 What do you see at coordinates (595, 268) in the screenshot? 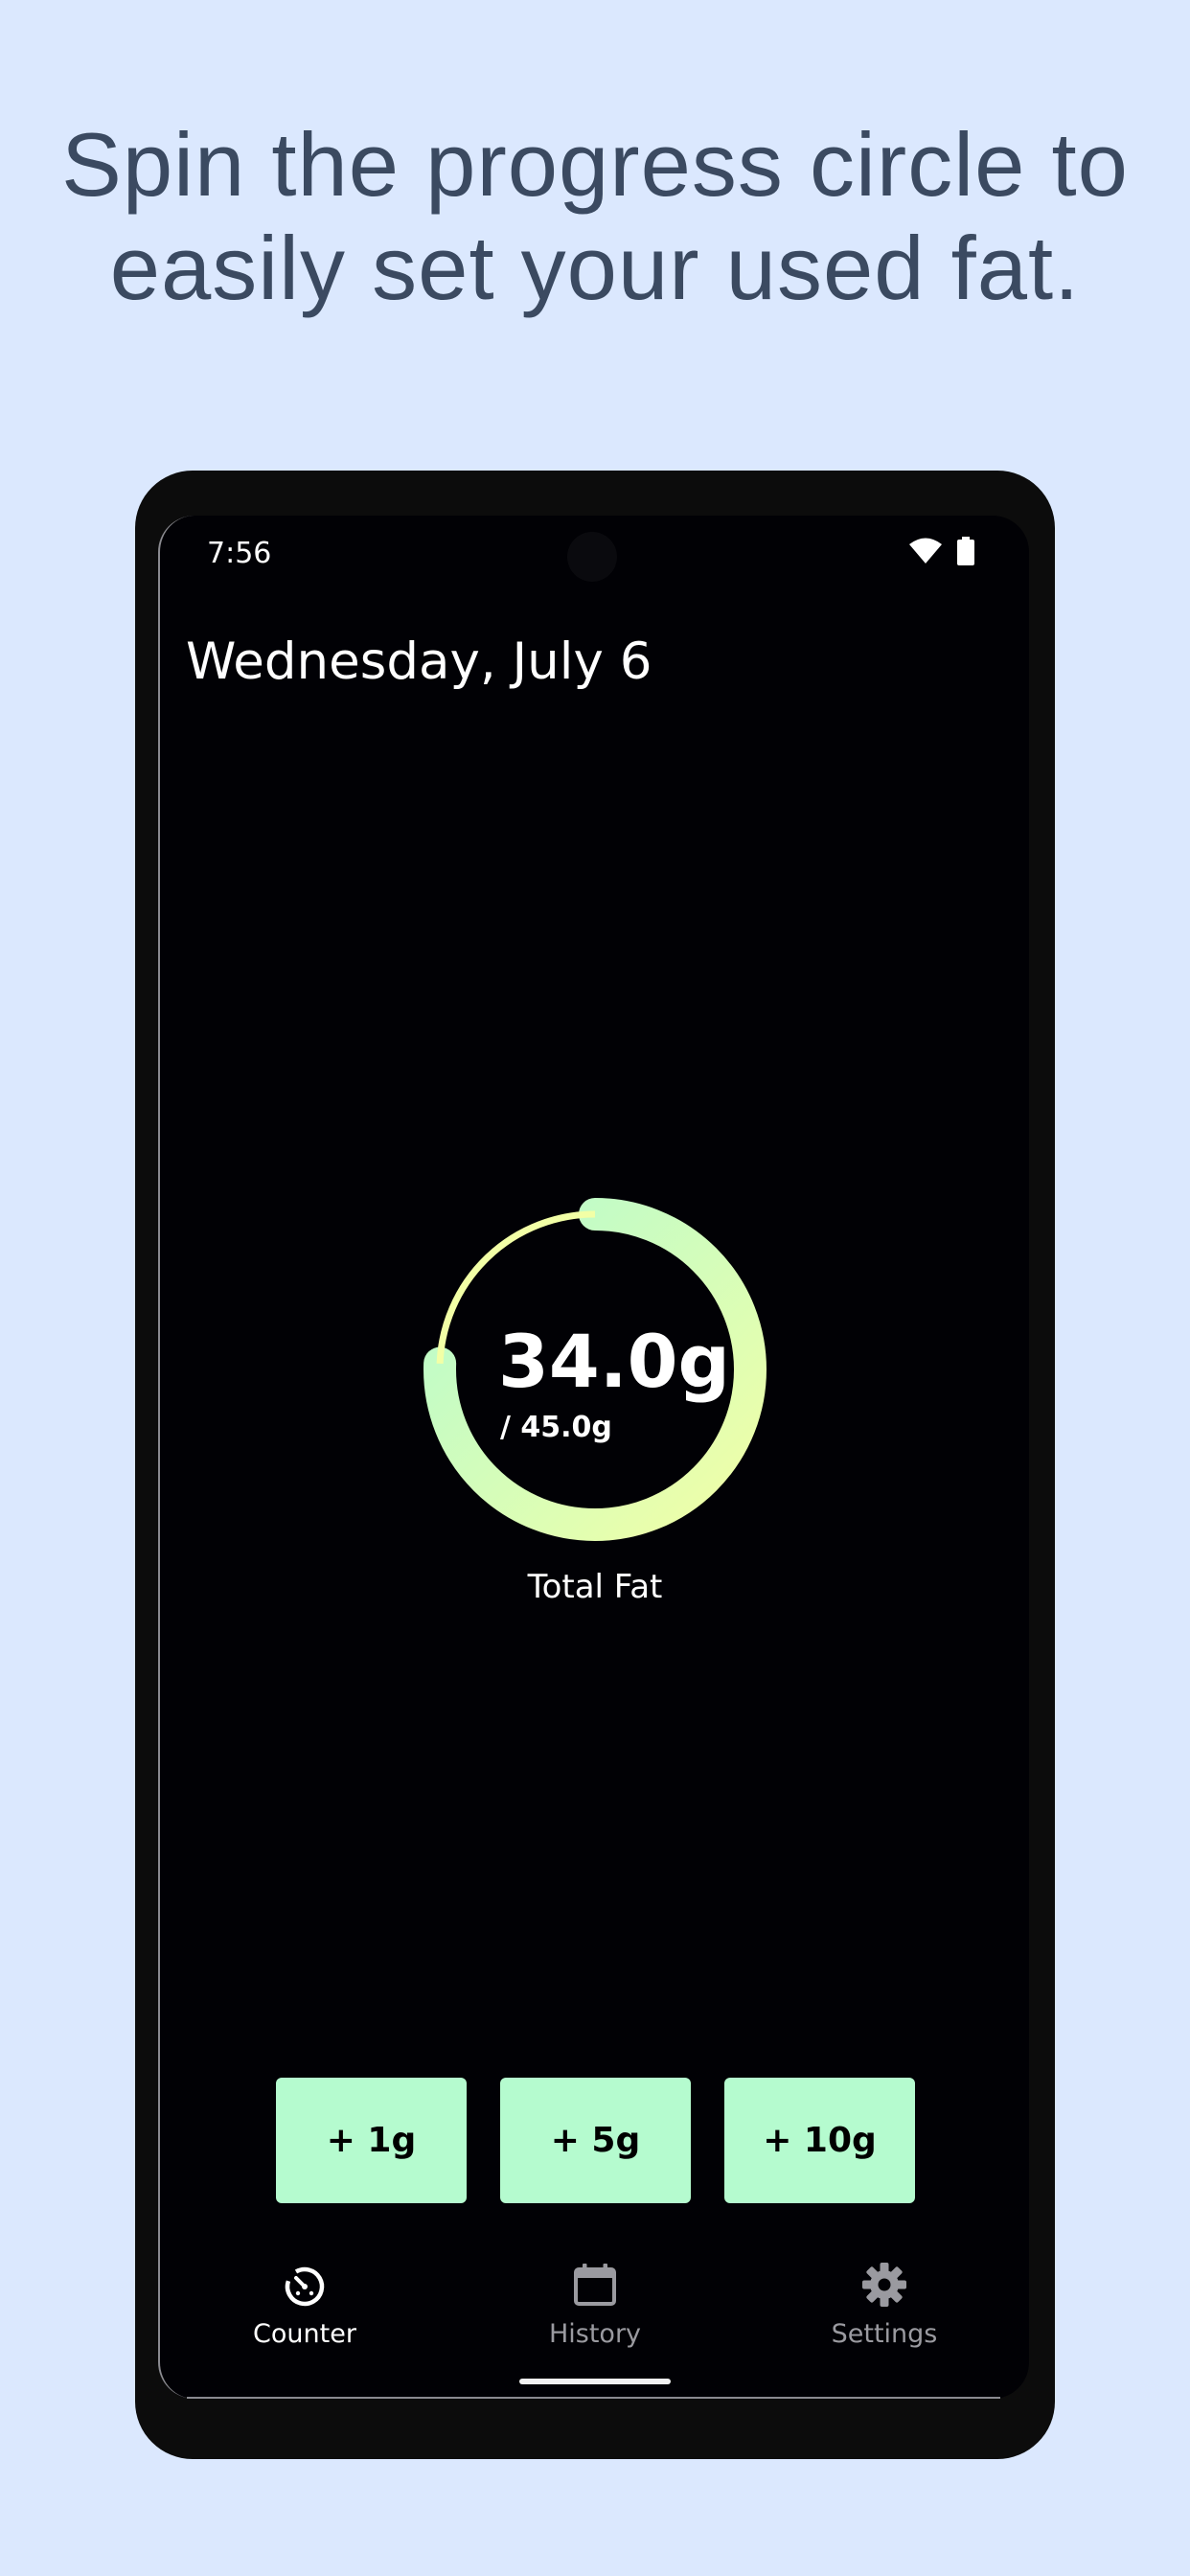
I see `promo-headline-line-2: easily set your used fat.` at bounding box center [595, 268].